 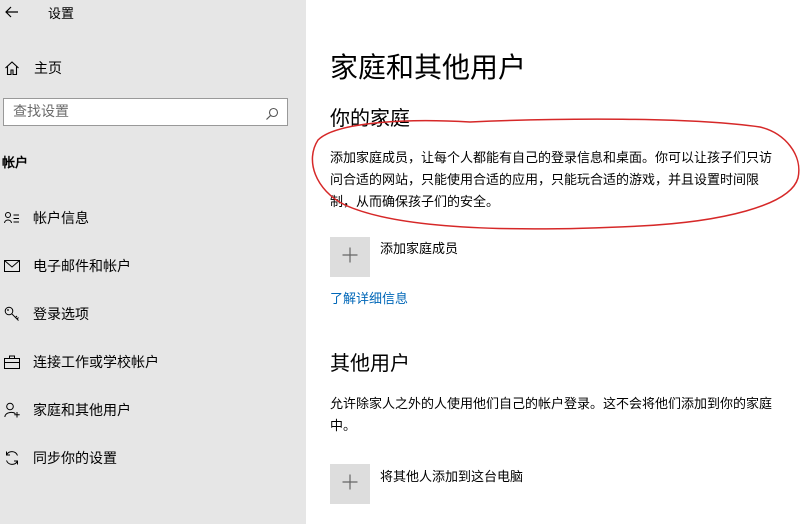 What do you see at coordinates (12, 218) in the screenshot?
I see `person-card-icon` at bounding box center [12, 218].